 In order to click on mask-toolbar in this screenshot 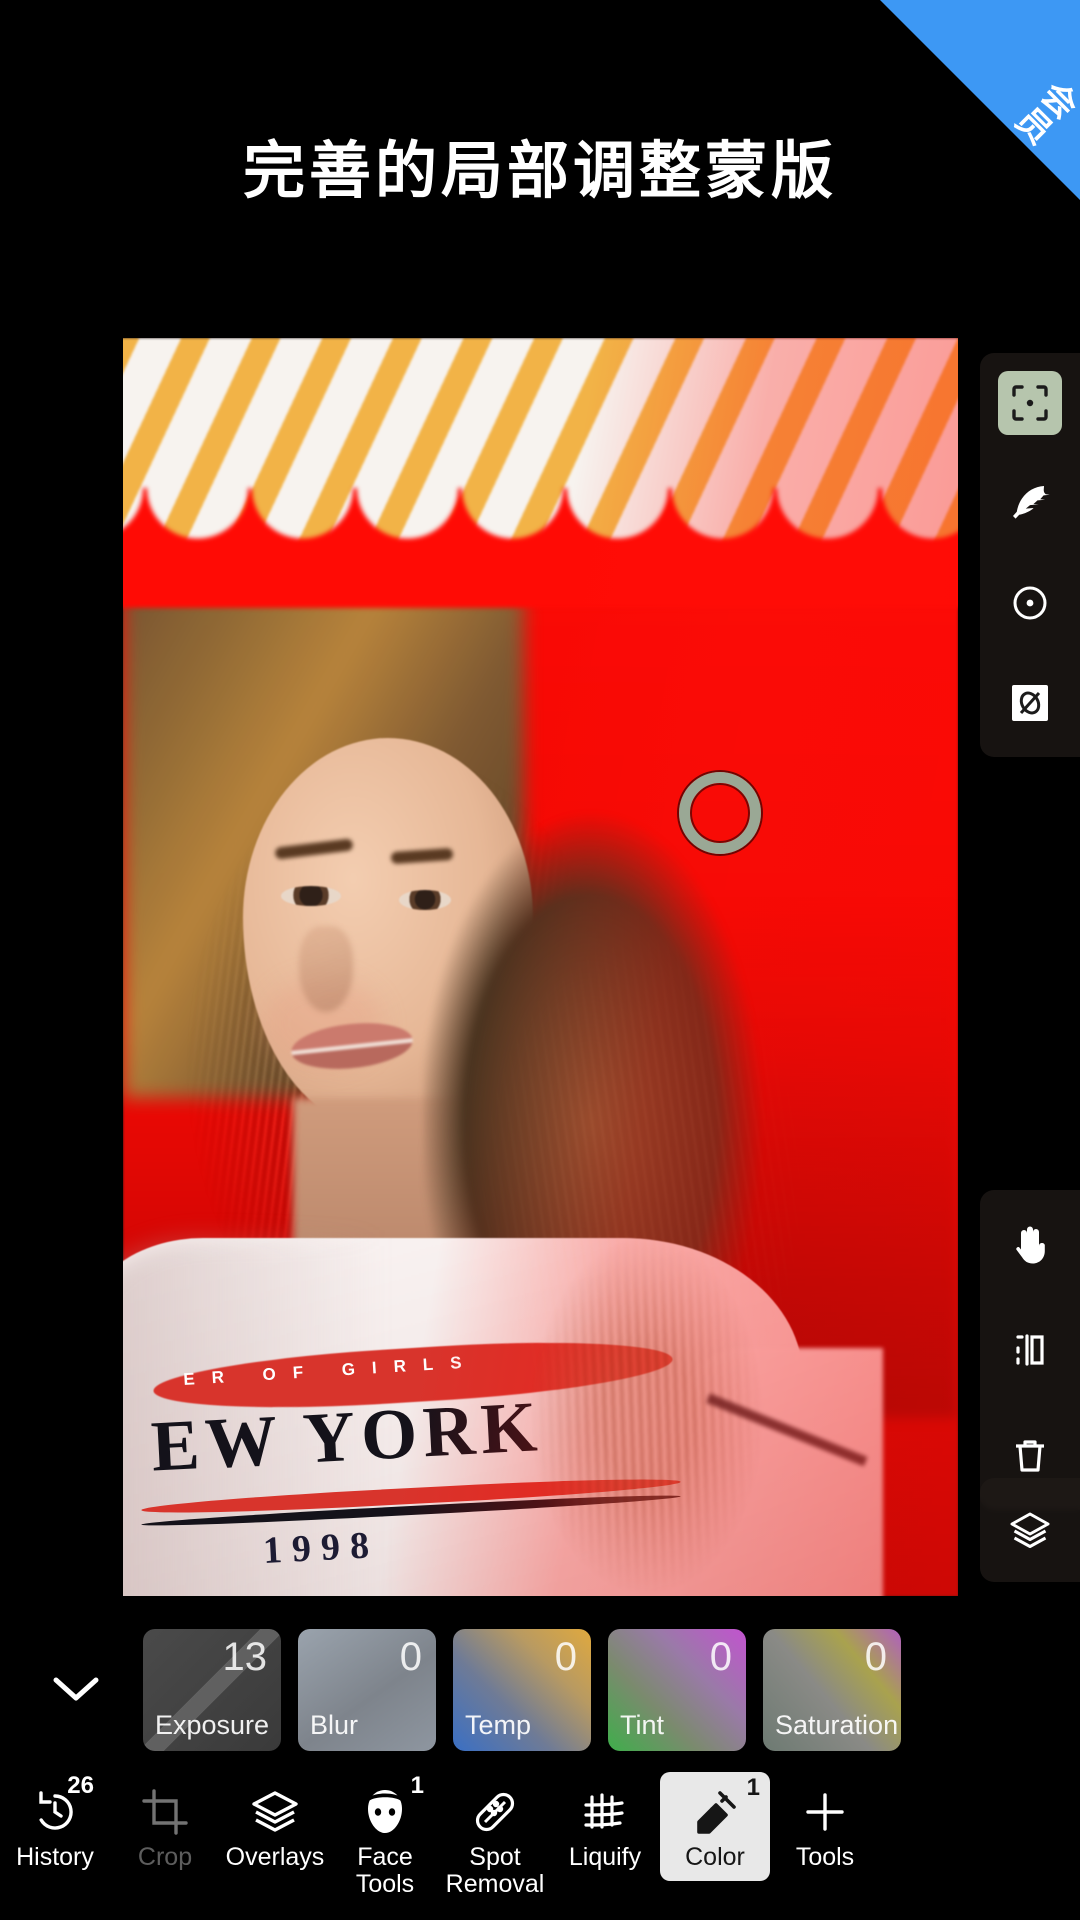, I will do `click(1030, 555)`.